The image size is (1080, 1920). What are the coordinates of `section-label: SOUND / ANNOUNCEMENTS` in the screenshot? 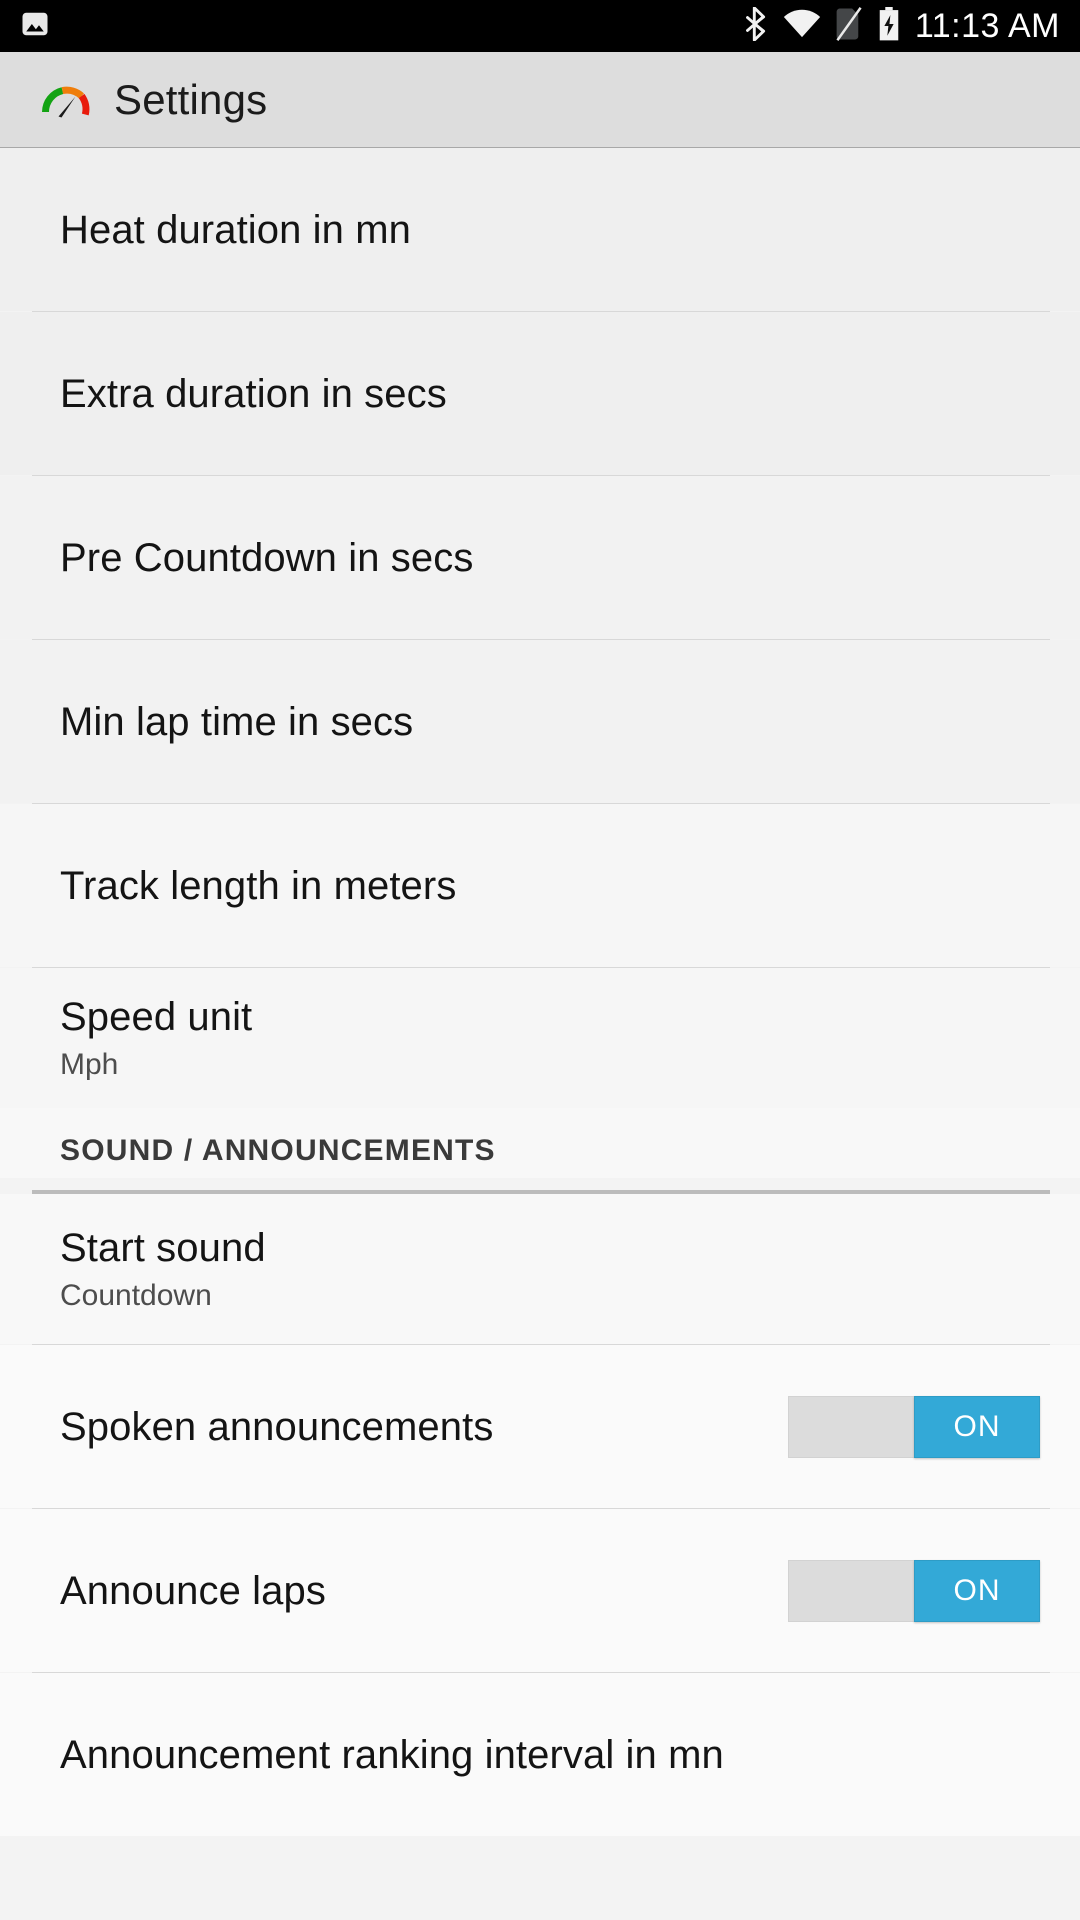 It's located at (278, 1150).